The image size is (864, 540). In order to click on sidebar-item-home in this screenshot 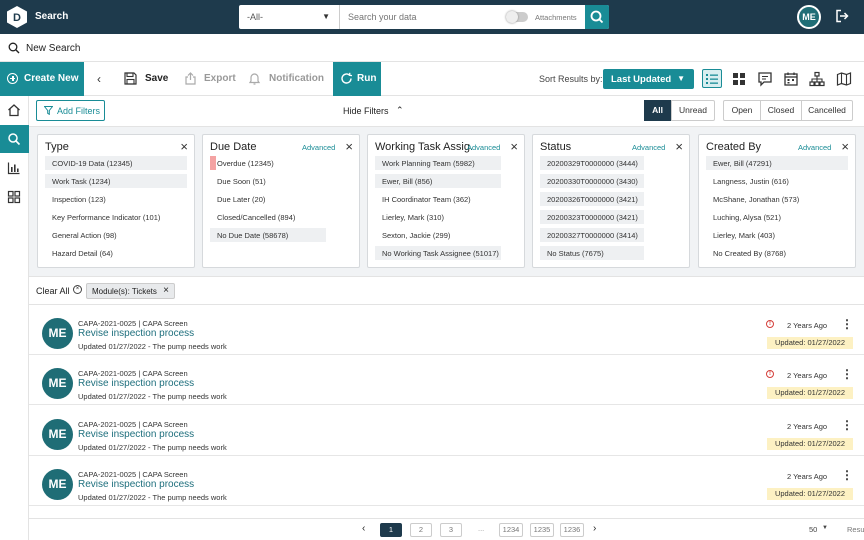, I will do `click(14, 110)`.